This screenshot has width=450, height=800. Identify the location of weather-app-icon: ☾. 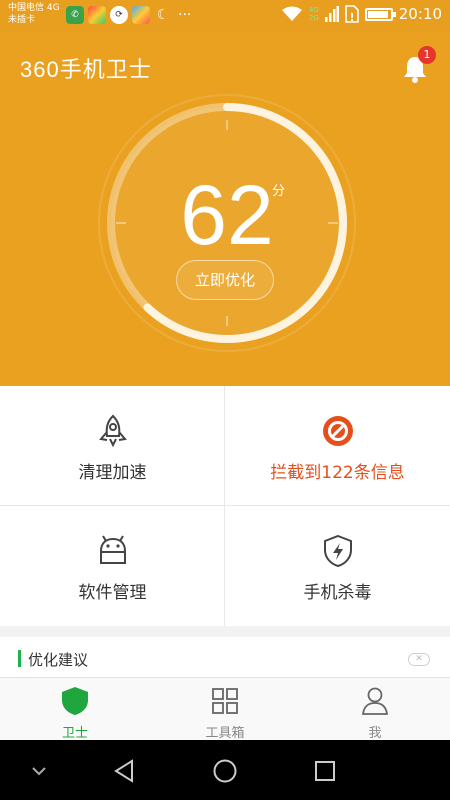
(163, 15).